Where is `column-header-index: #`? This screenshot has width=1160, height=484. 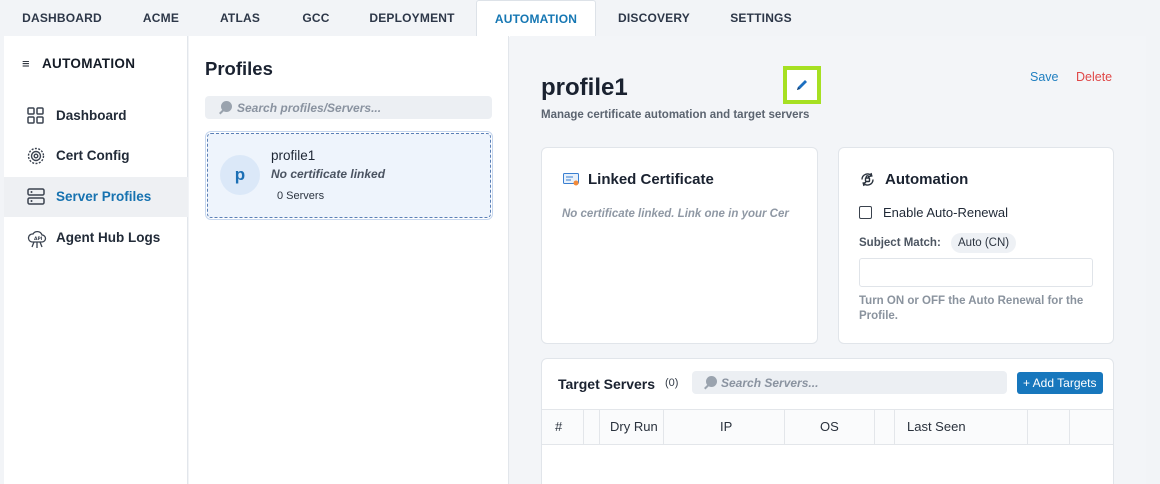
column-header-index: # is located at coordinates (563, 427).